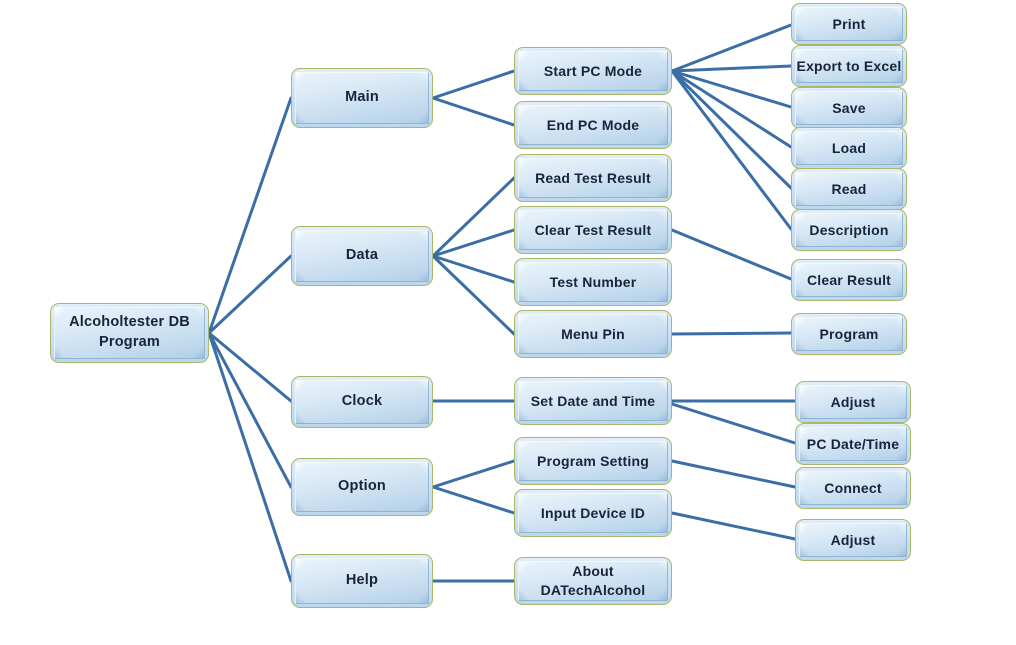  I want to click on node-adjust-clock-label: Adjust, so click(853, 401).